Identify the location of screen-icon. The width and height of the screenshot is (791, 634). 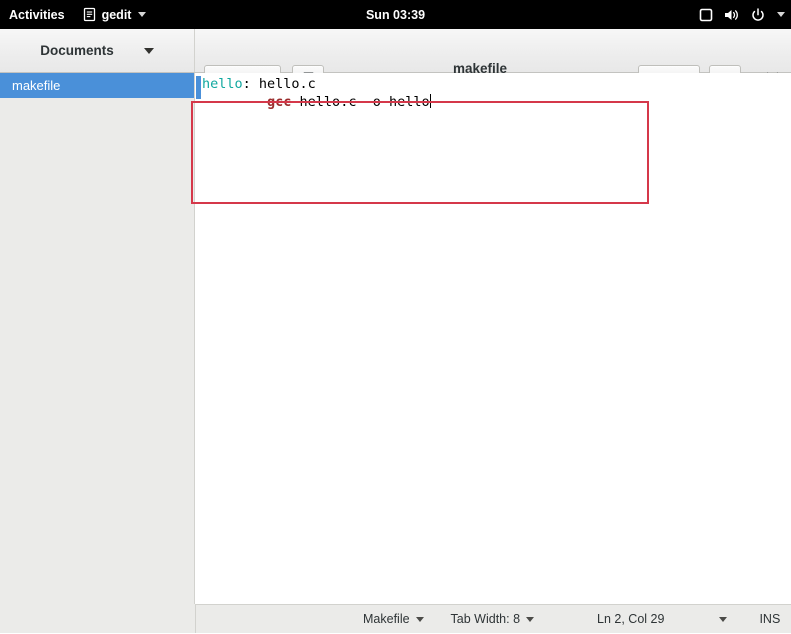
(706, 15).